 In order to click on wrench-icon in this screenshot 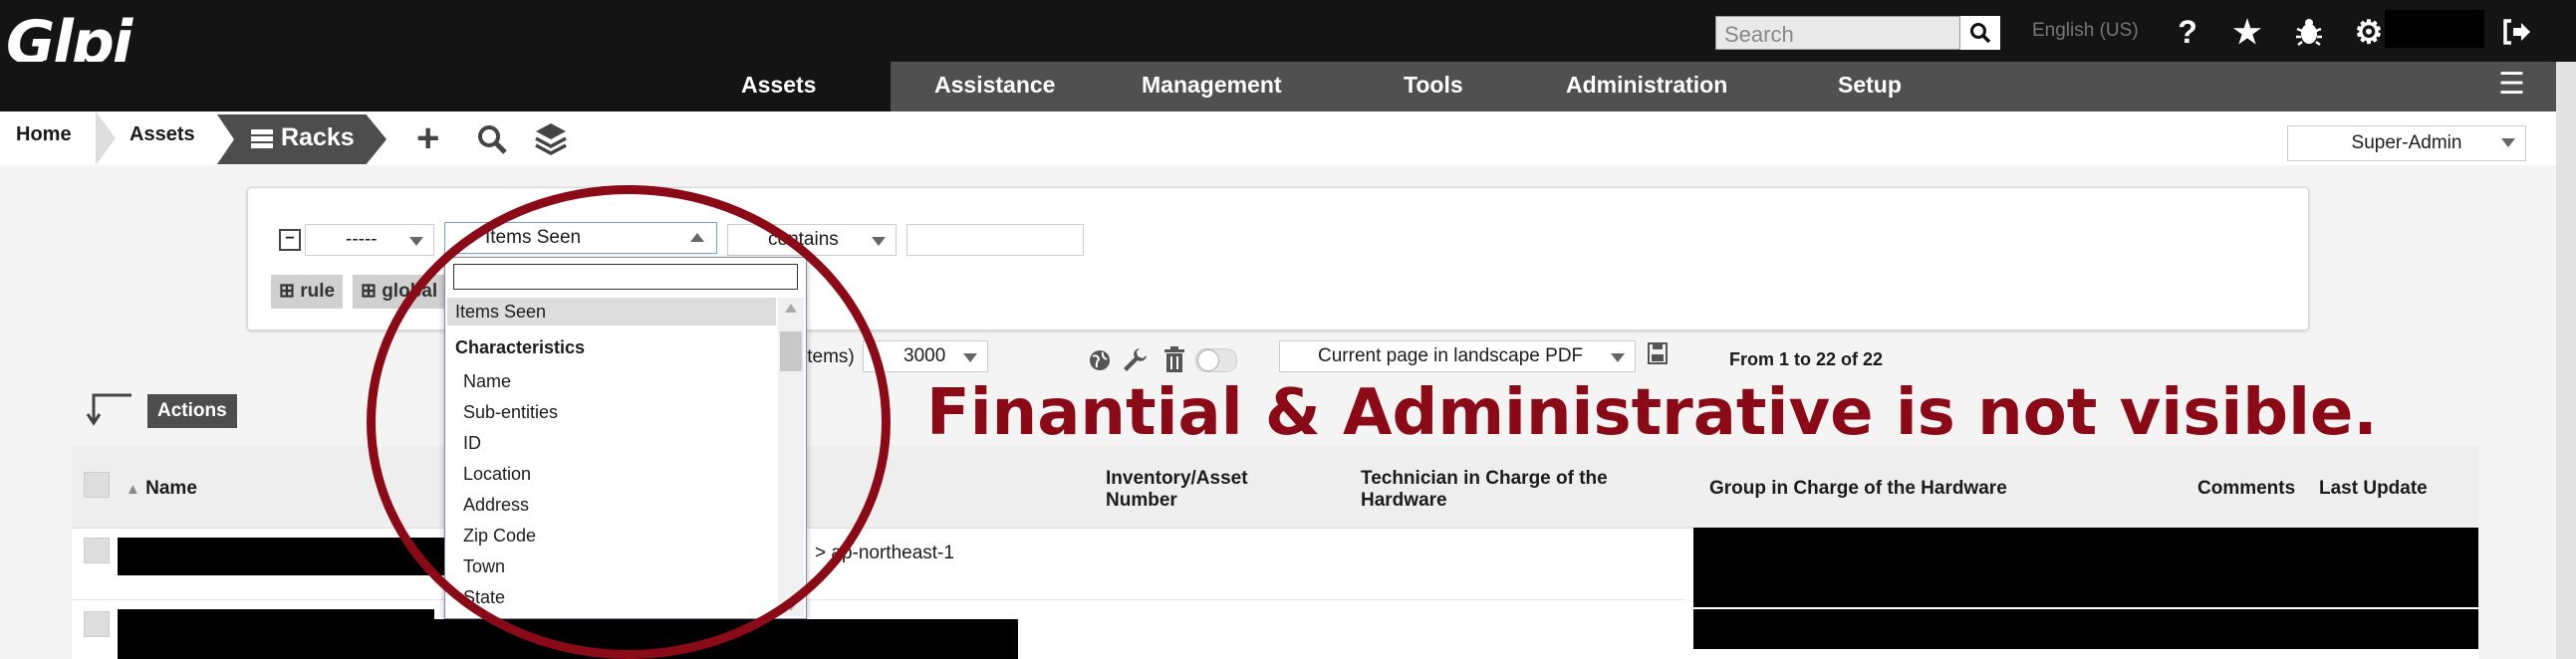, I will do `click(1135, 359)`.